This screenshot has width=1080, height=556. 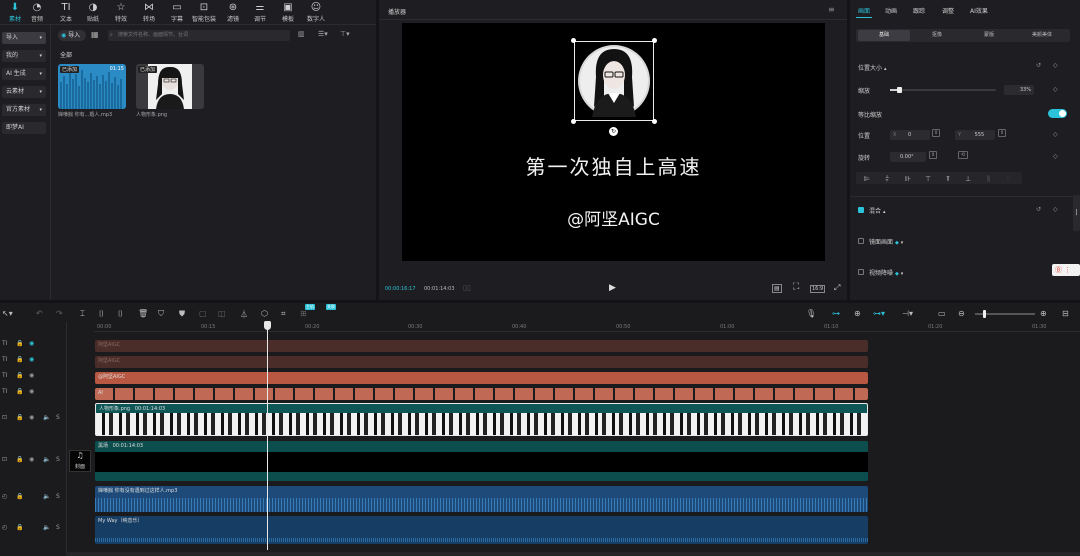 I want to click on sidebar-item-import: 导入 ▾, so click(x=24, y=38).